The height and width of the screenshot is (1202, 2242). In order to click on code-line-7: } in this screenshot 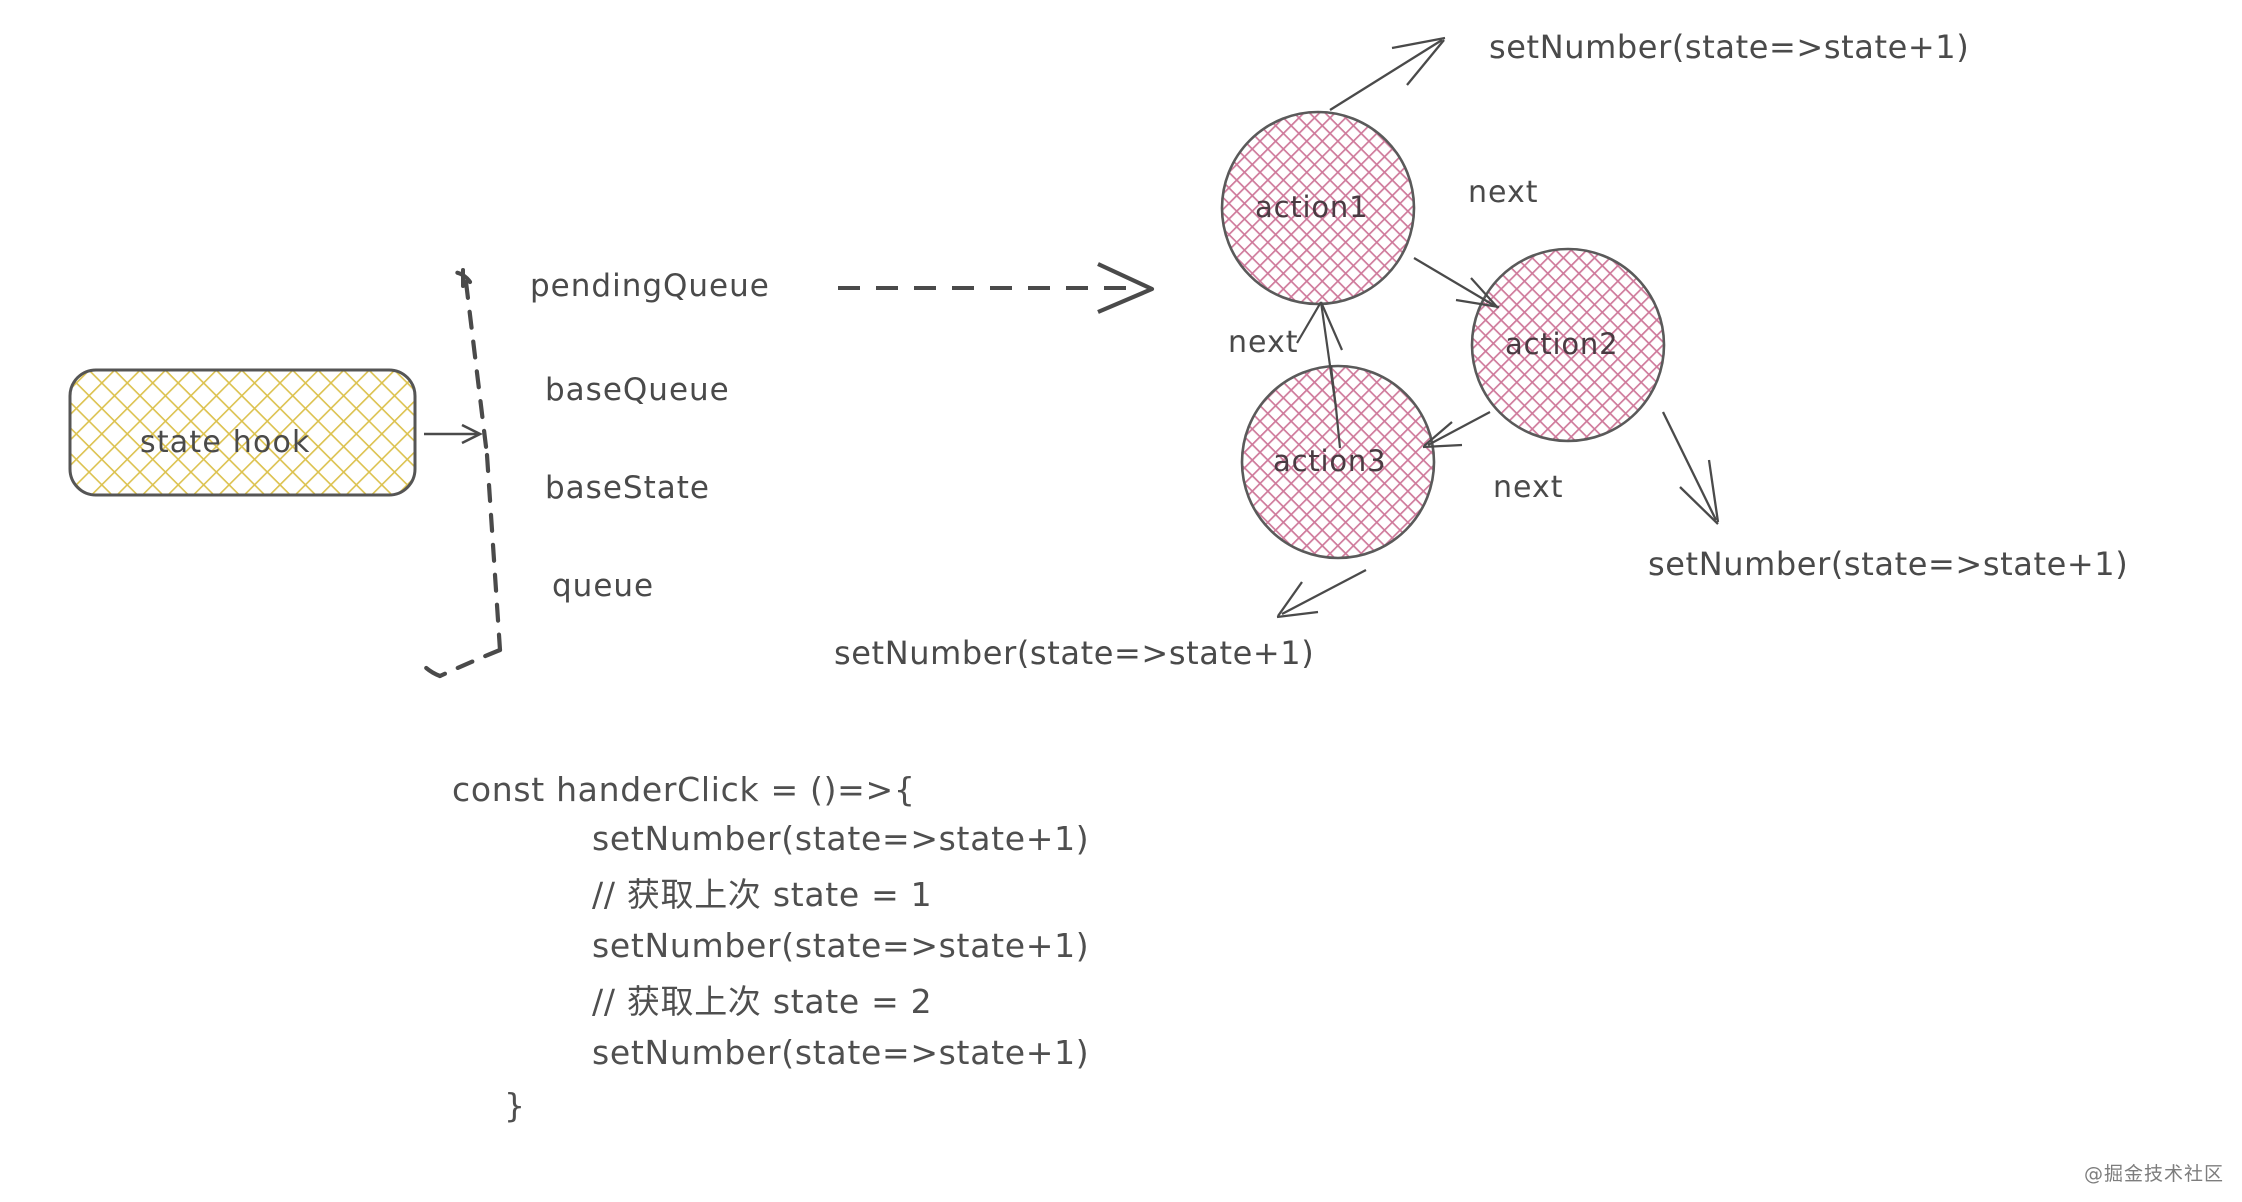, I will do `click(515, 1105)`.